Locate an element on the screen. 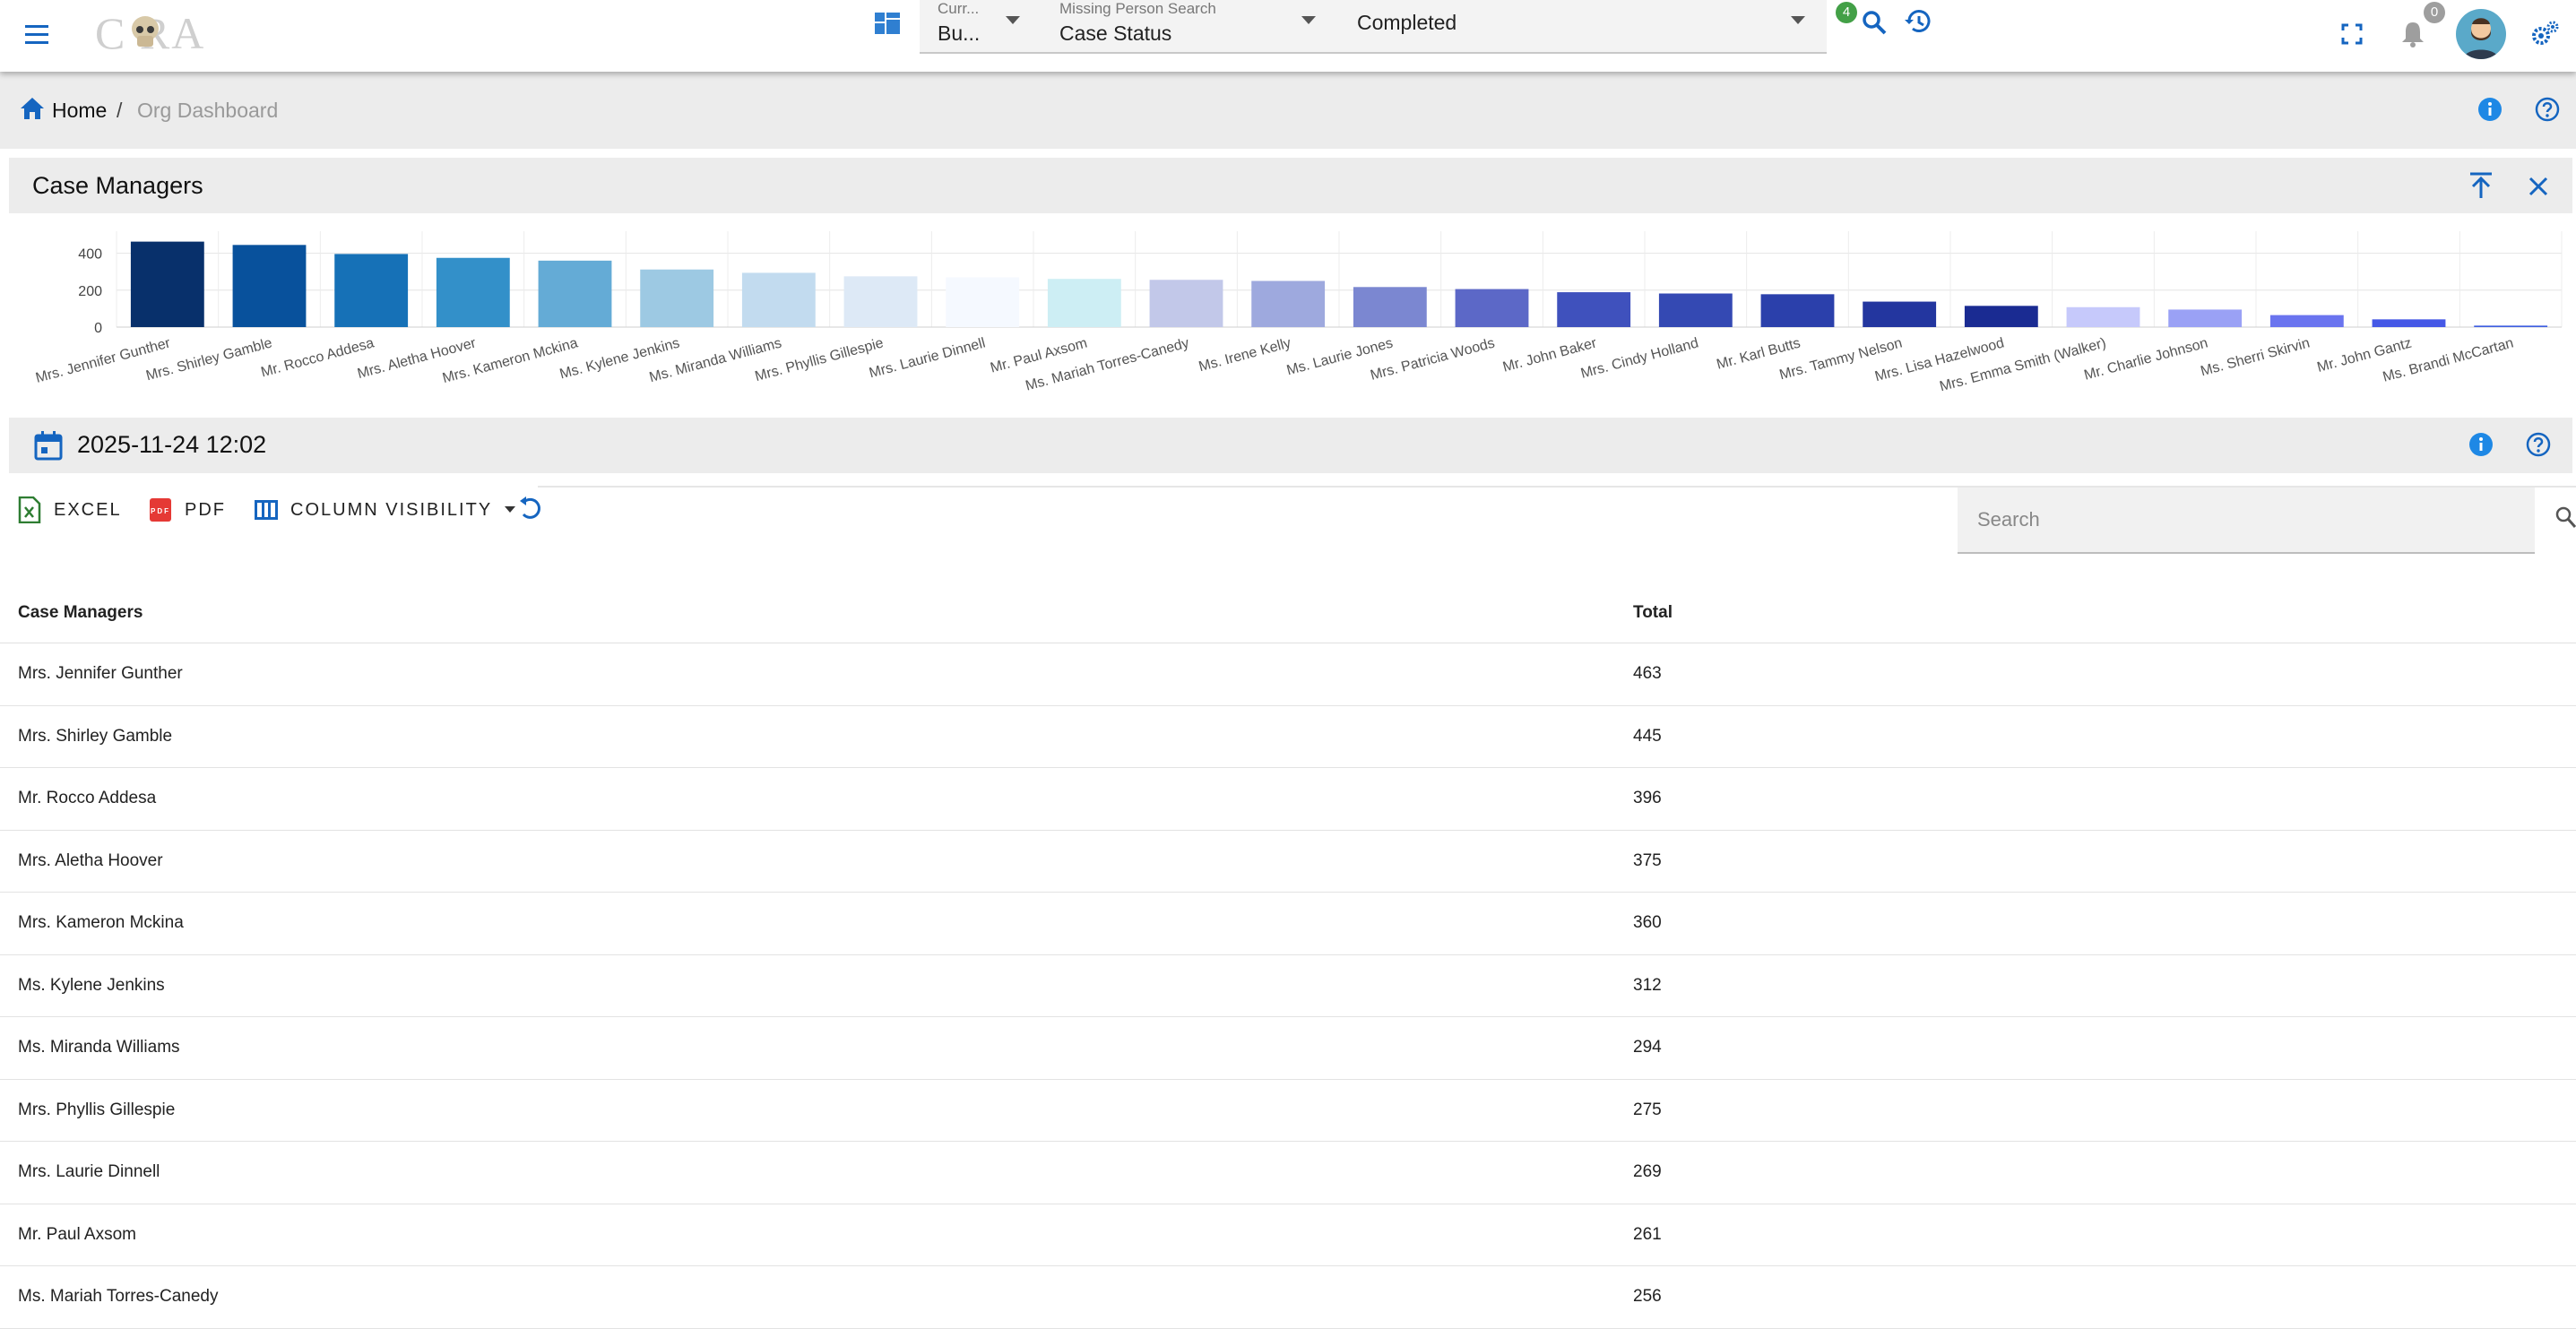  x-tick-label: Ms. Irene Kelly is located at coordinates (1245, 355).